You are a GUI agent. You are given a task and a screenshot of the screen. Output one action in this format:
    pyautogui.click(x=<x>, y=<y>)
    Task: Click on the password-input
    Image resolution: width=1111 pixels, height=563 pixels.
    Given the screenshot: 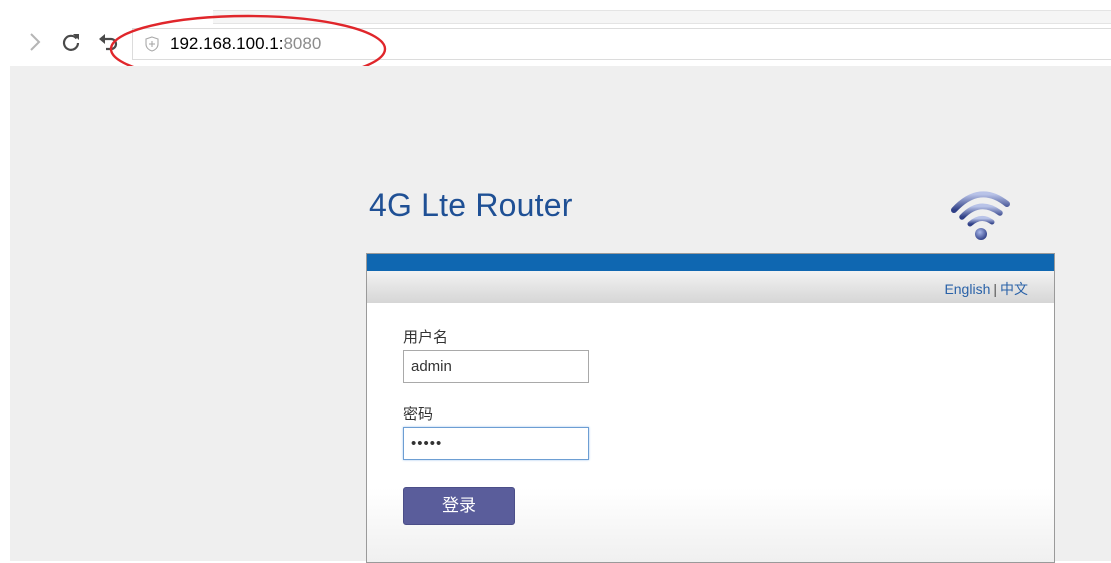 What is the action you would take?
    pyautogui.click(x=496, y=443)
    